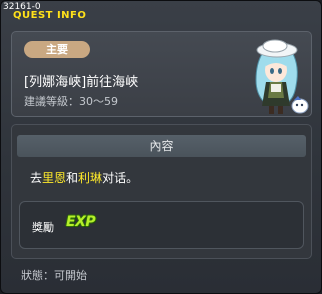 This screenshot has height=294, width=322. I want to click on exp-icon: EXP, so click(81, 222).